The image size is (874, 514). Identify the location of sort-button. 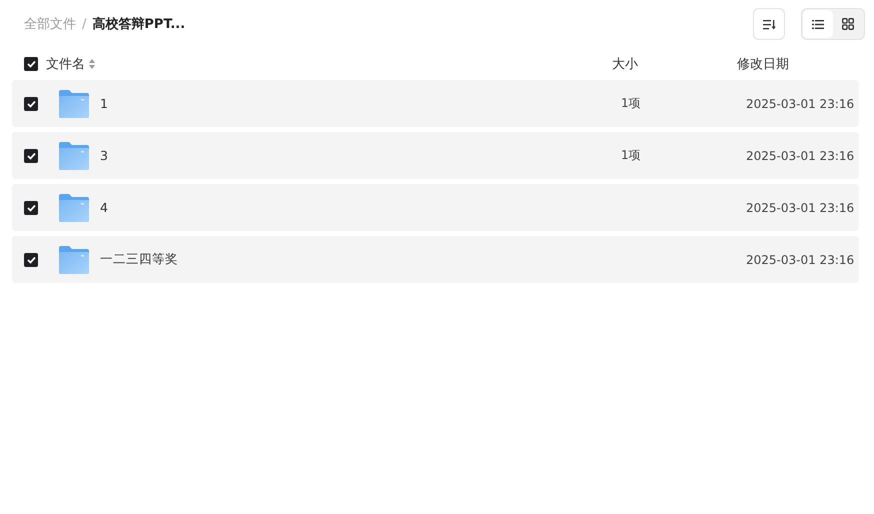
(769, 24).